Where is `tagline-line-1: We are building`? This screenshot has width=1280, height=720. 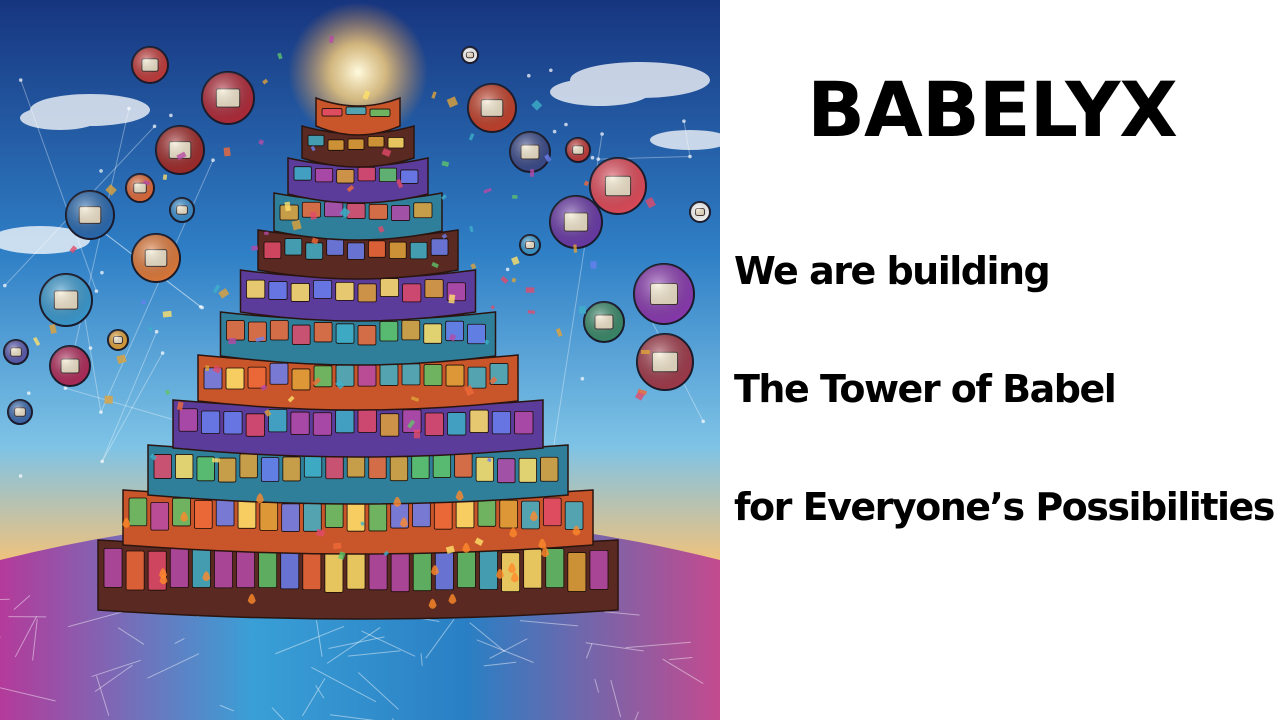
tagline-line-1: We are building is located at coordinates (892, 271).